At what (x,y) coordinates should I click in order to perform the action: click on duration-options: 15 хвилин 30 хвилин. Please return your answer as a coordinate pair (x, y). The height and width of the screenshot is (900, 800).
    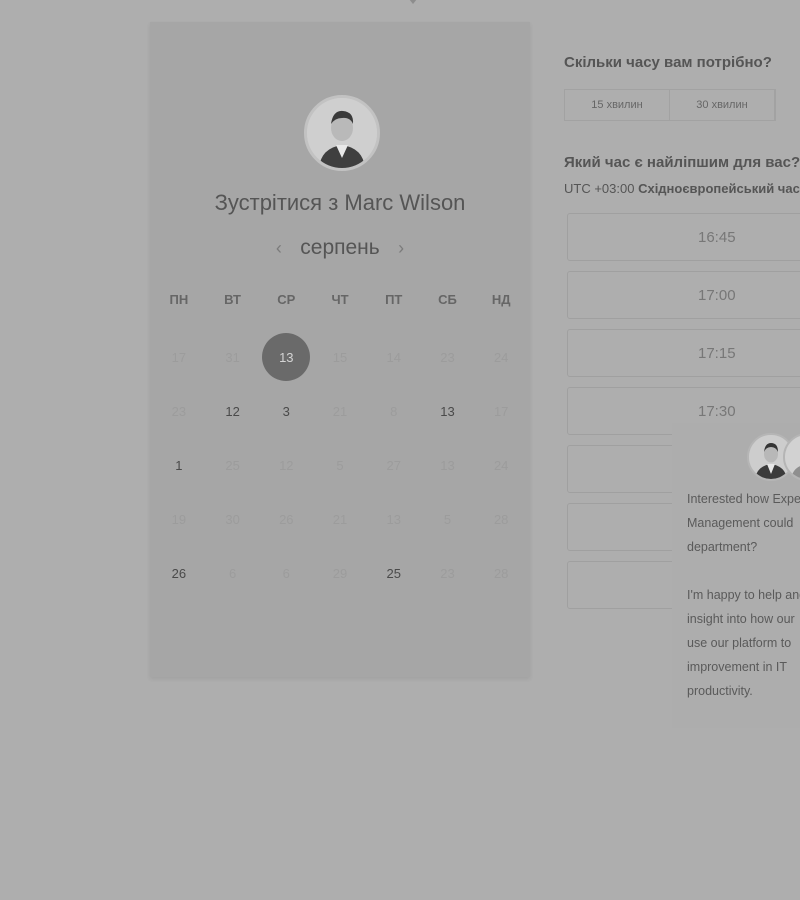
    Looking at the image, I should click on (670, 105).